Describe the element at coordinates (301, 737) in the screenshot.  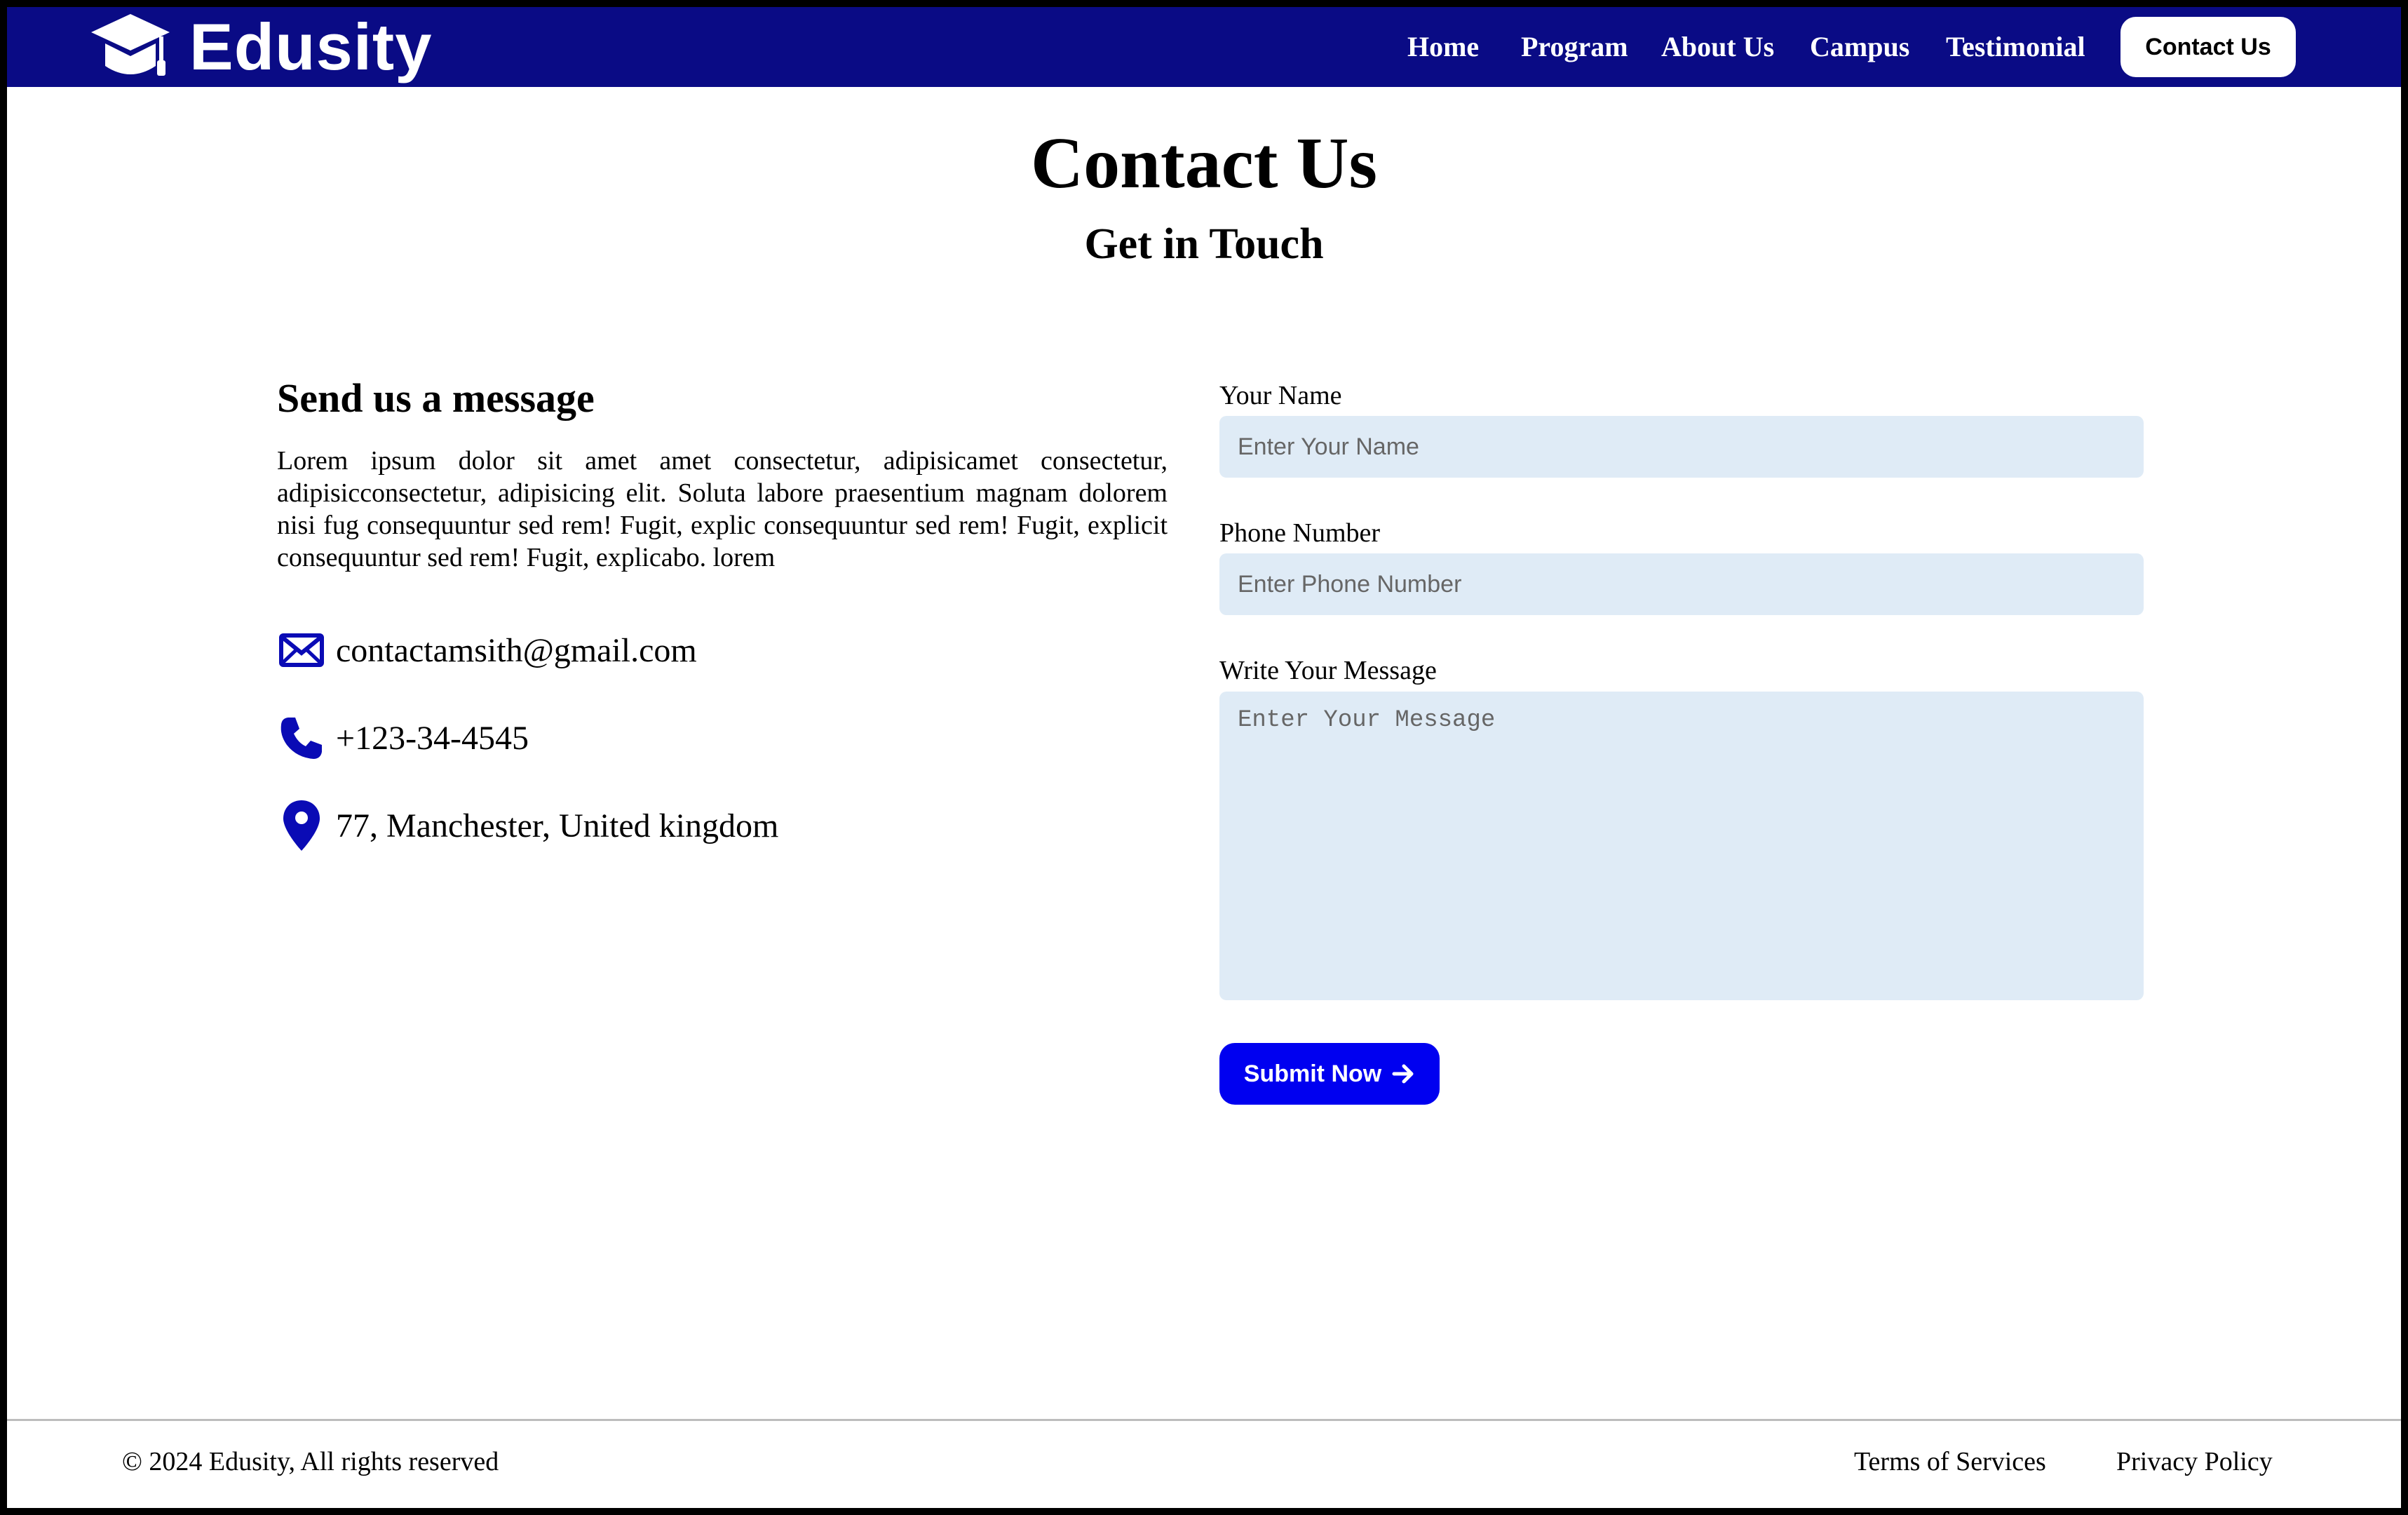
I see `phone-icon` at that location.